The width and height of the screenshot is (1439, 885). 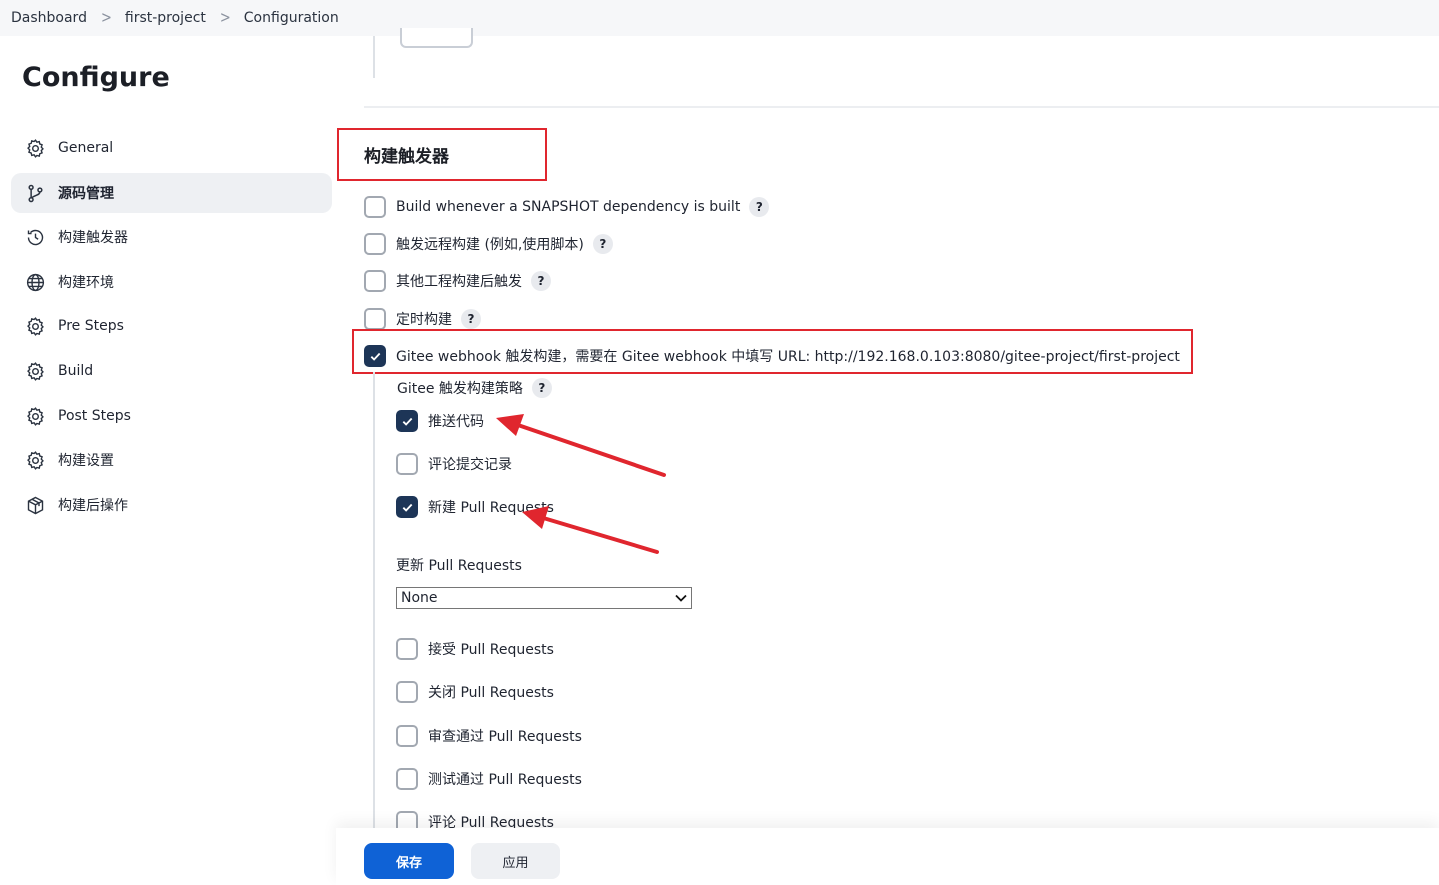 What do you see at coordinates (165, 18) in the screenshot?
I see `breadcrumb-project: first-project` at bounding box center [165, 18].